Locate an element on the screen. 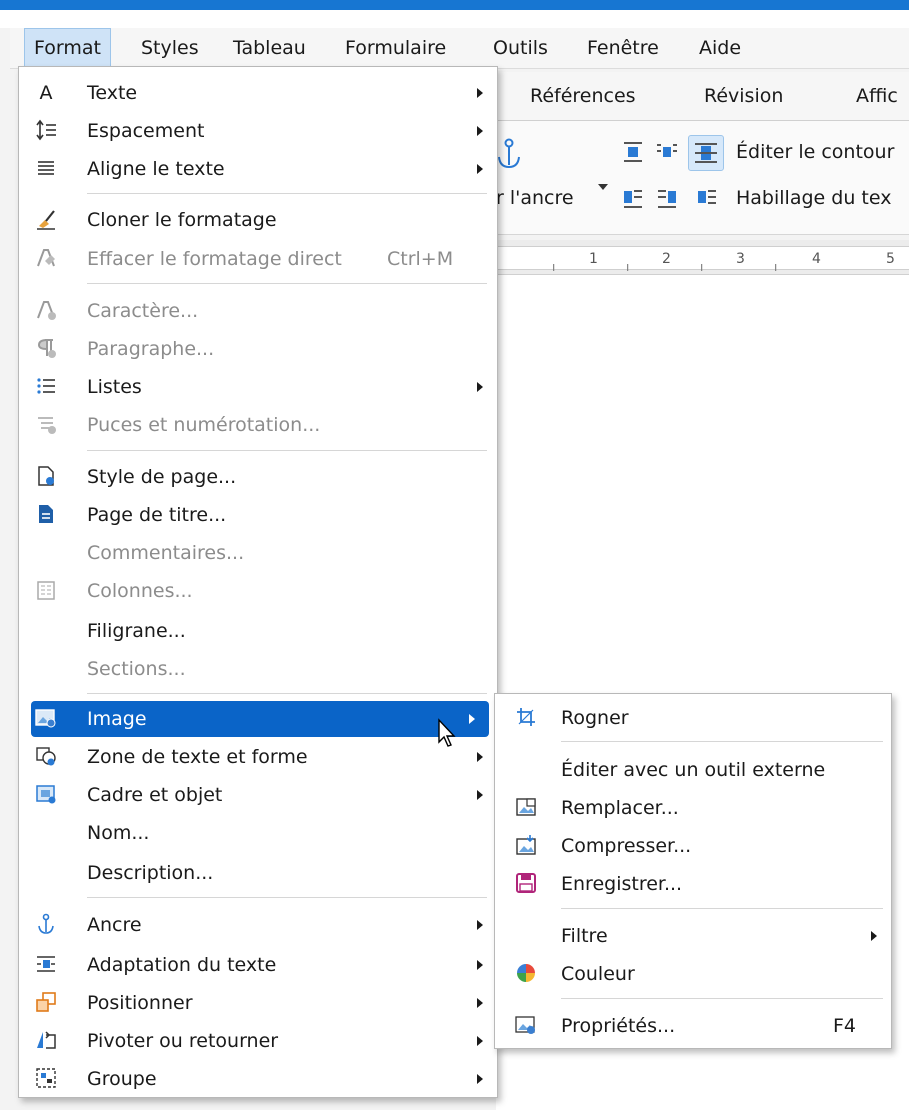 The image size is (909, 1110). menu-item-cloner-formatage: Cloner le formatage is located at coordinates (258, 220).